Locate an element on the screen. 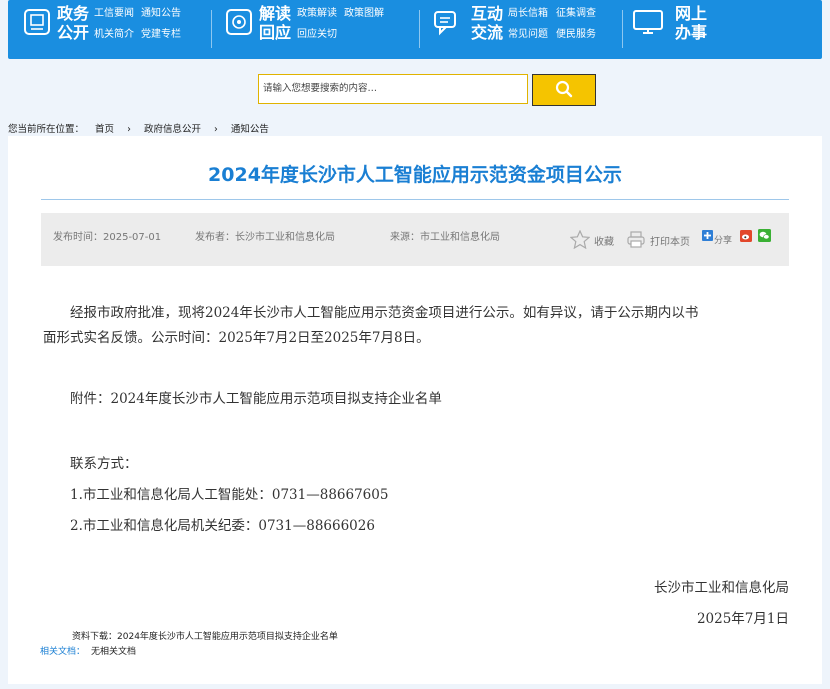 The image size is (830, 689). publish-date: 发布时间：2025-07-01 is located at coordinates (107, 237).